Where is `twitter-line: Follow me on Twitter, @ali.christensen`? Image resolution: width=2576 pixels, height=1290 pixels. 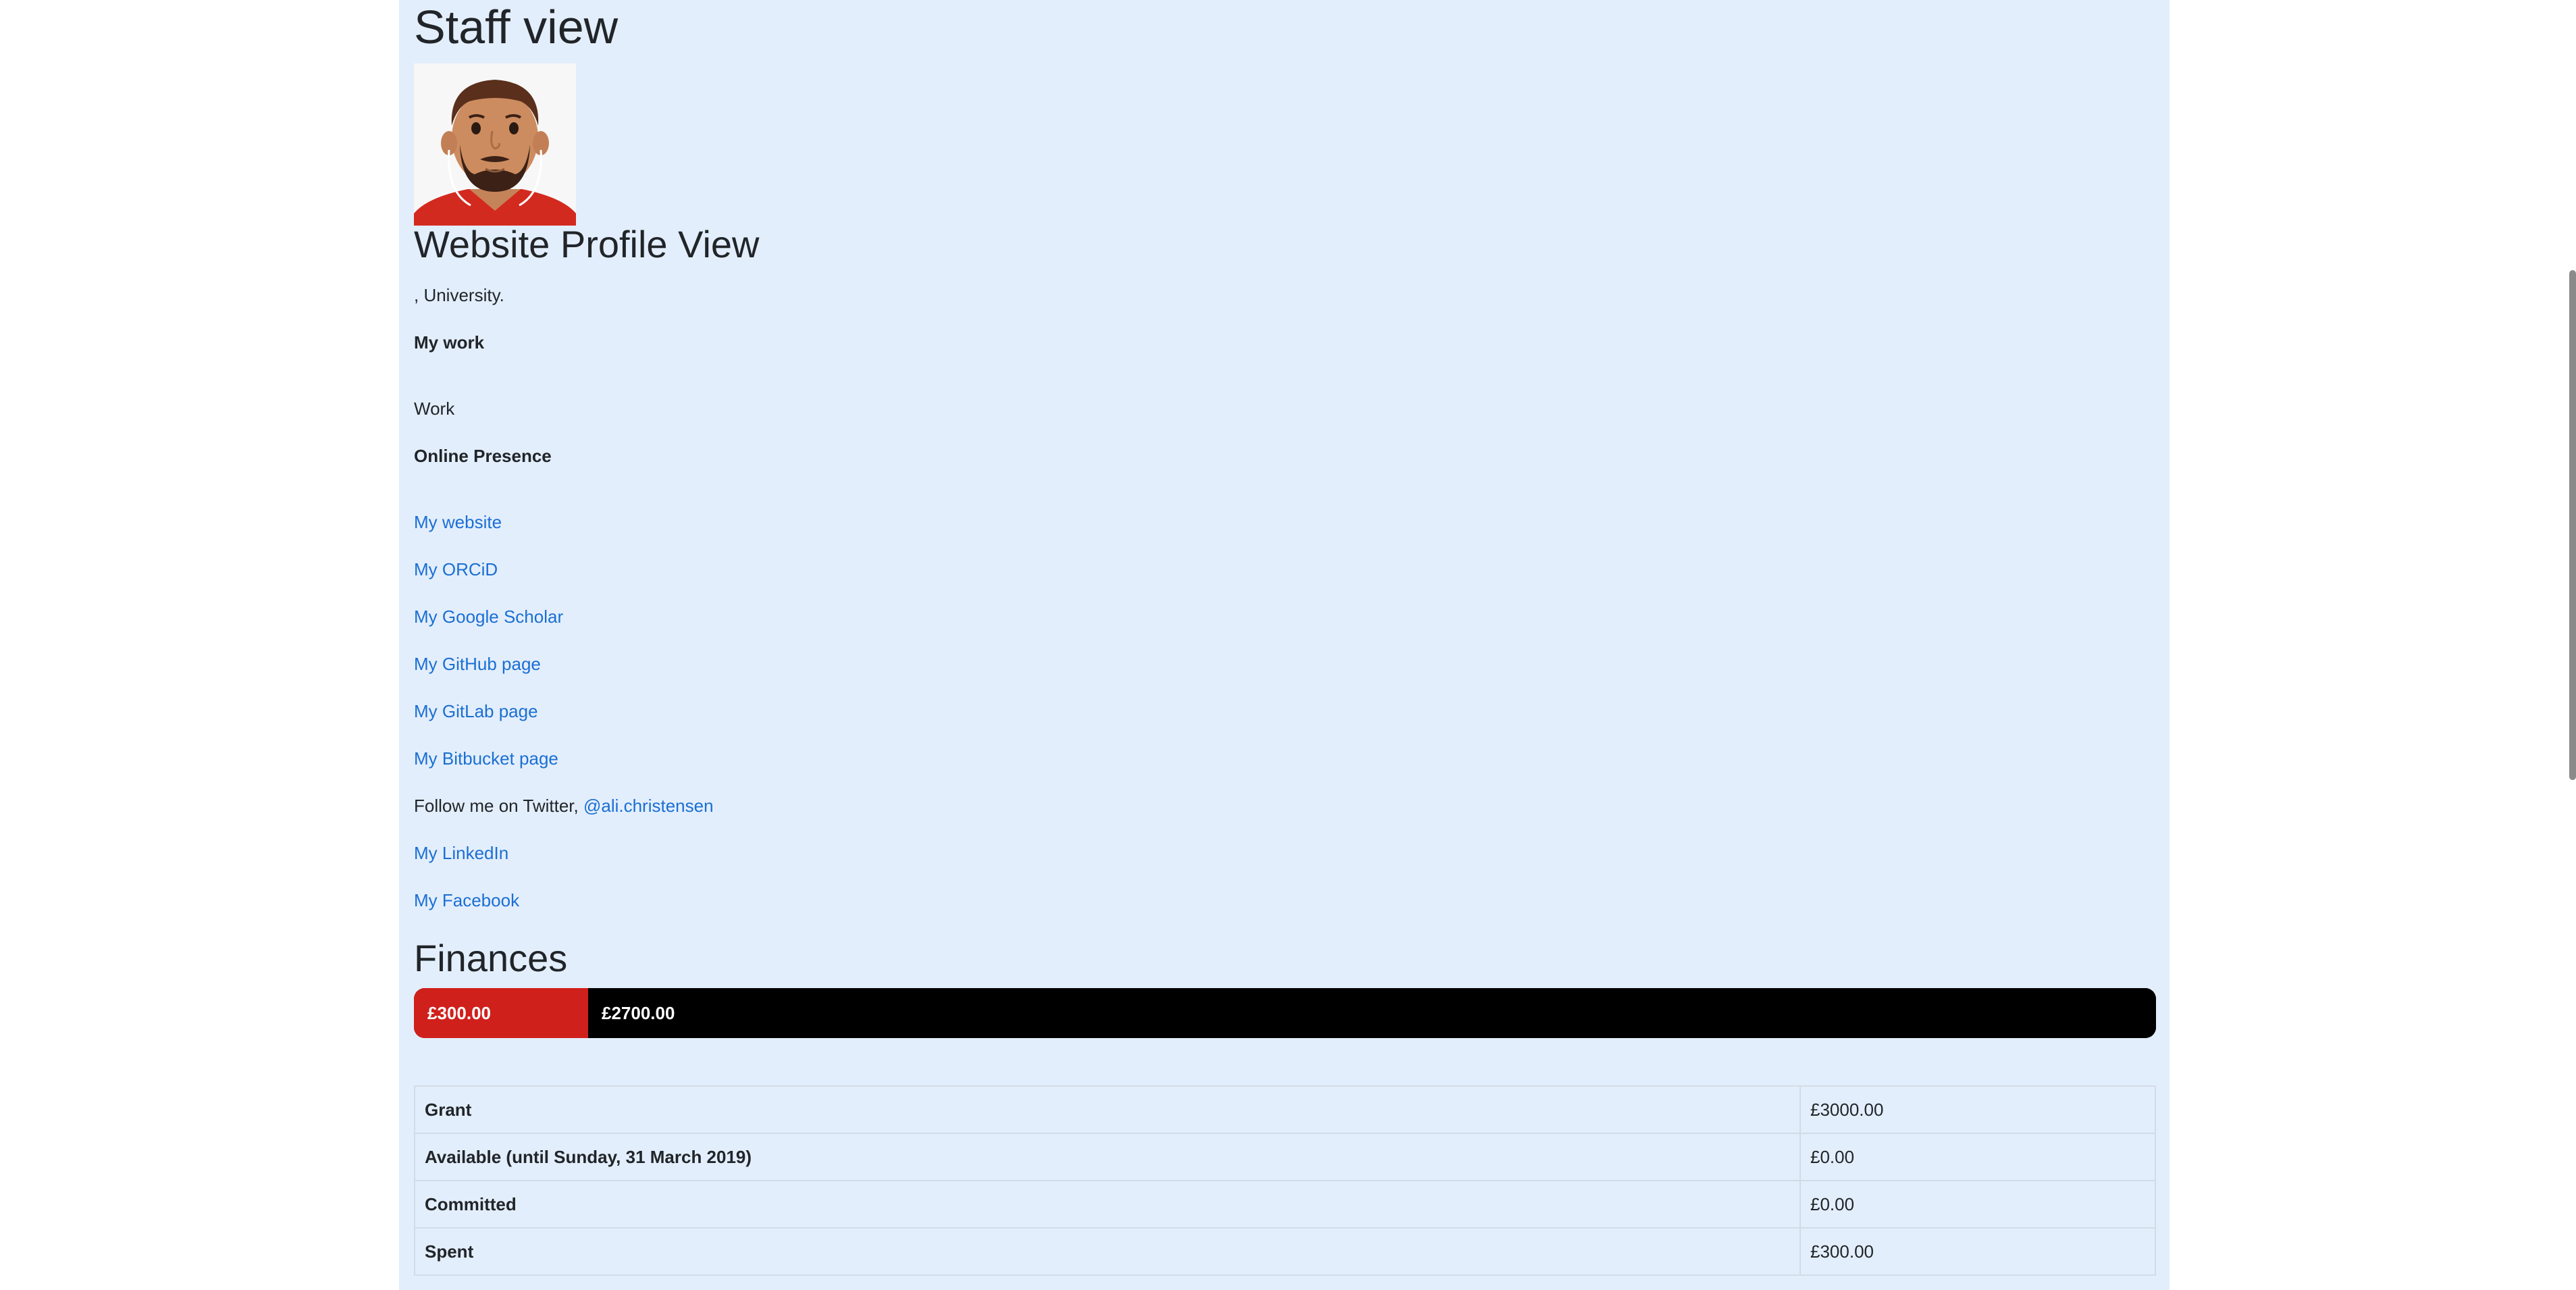
twitter-line: Follow me on Twitter, @ali.christensen is located at coordinates (564, 805).